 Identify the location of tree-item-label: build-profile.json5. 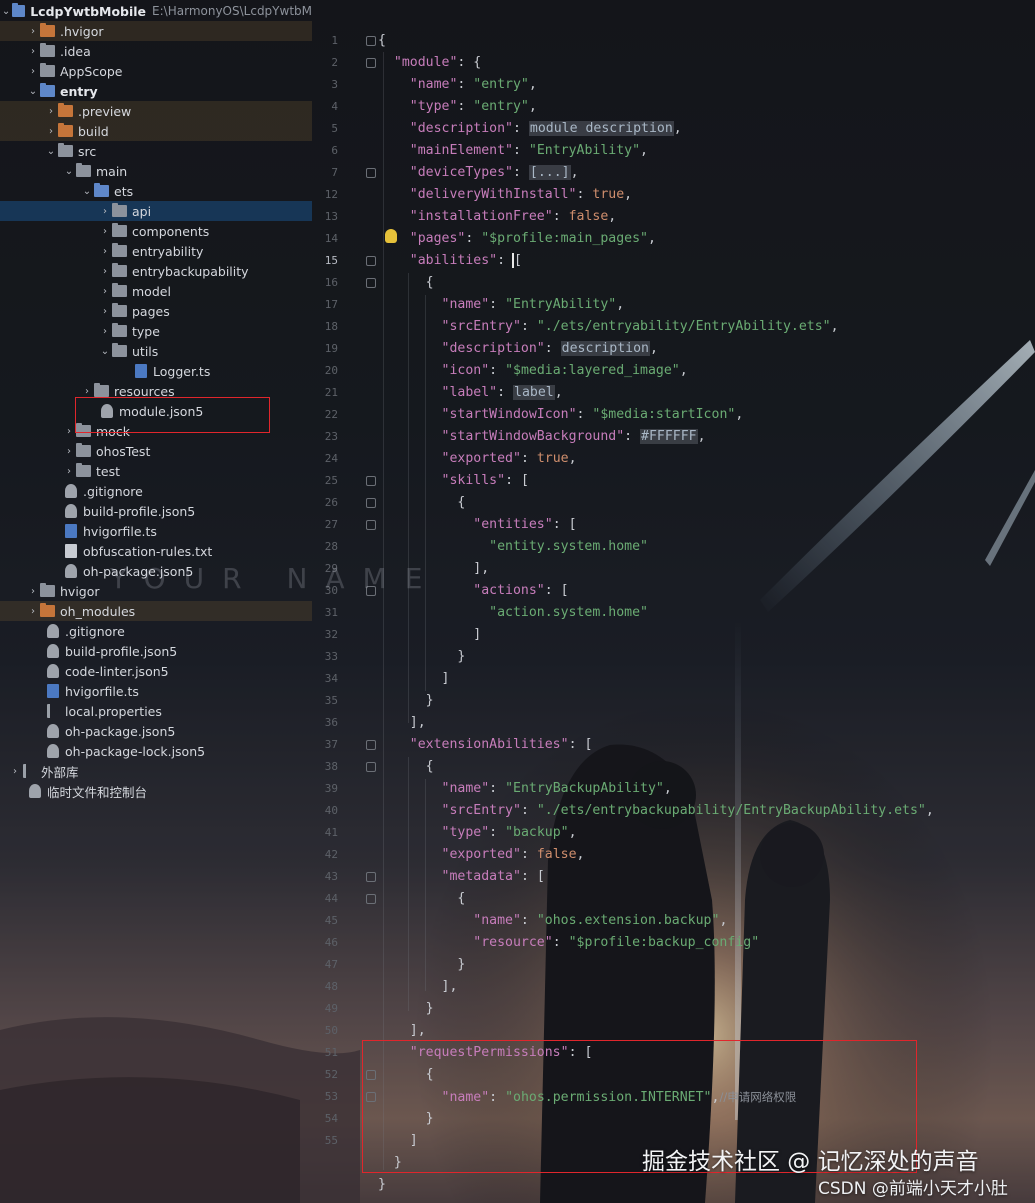
(139, 511).